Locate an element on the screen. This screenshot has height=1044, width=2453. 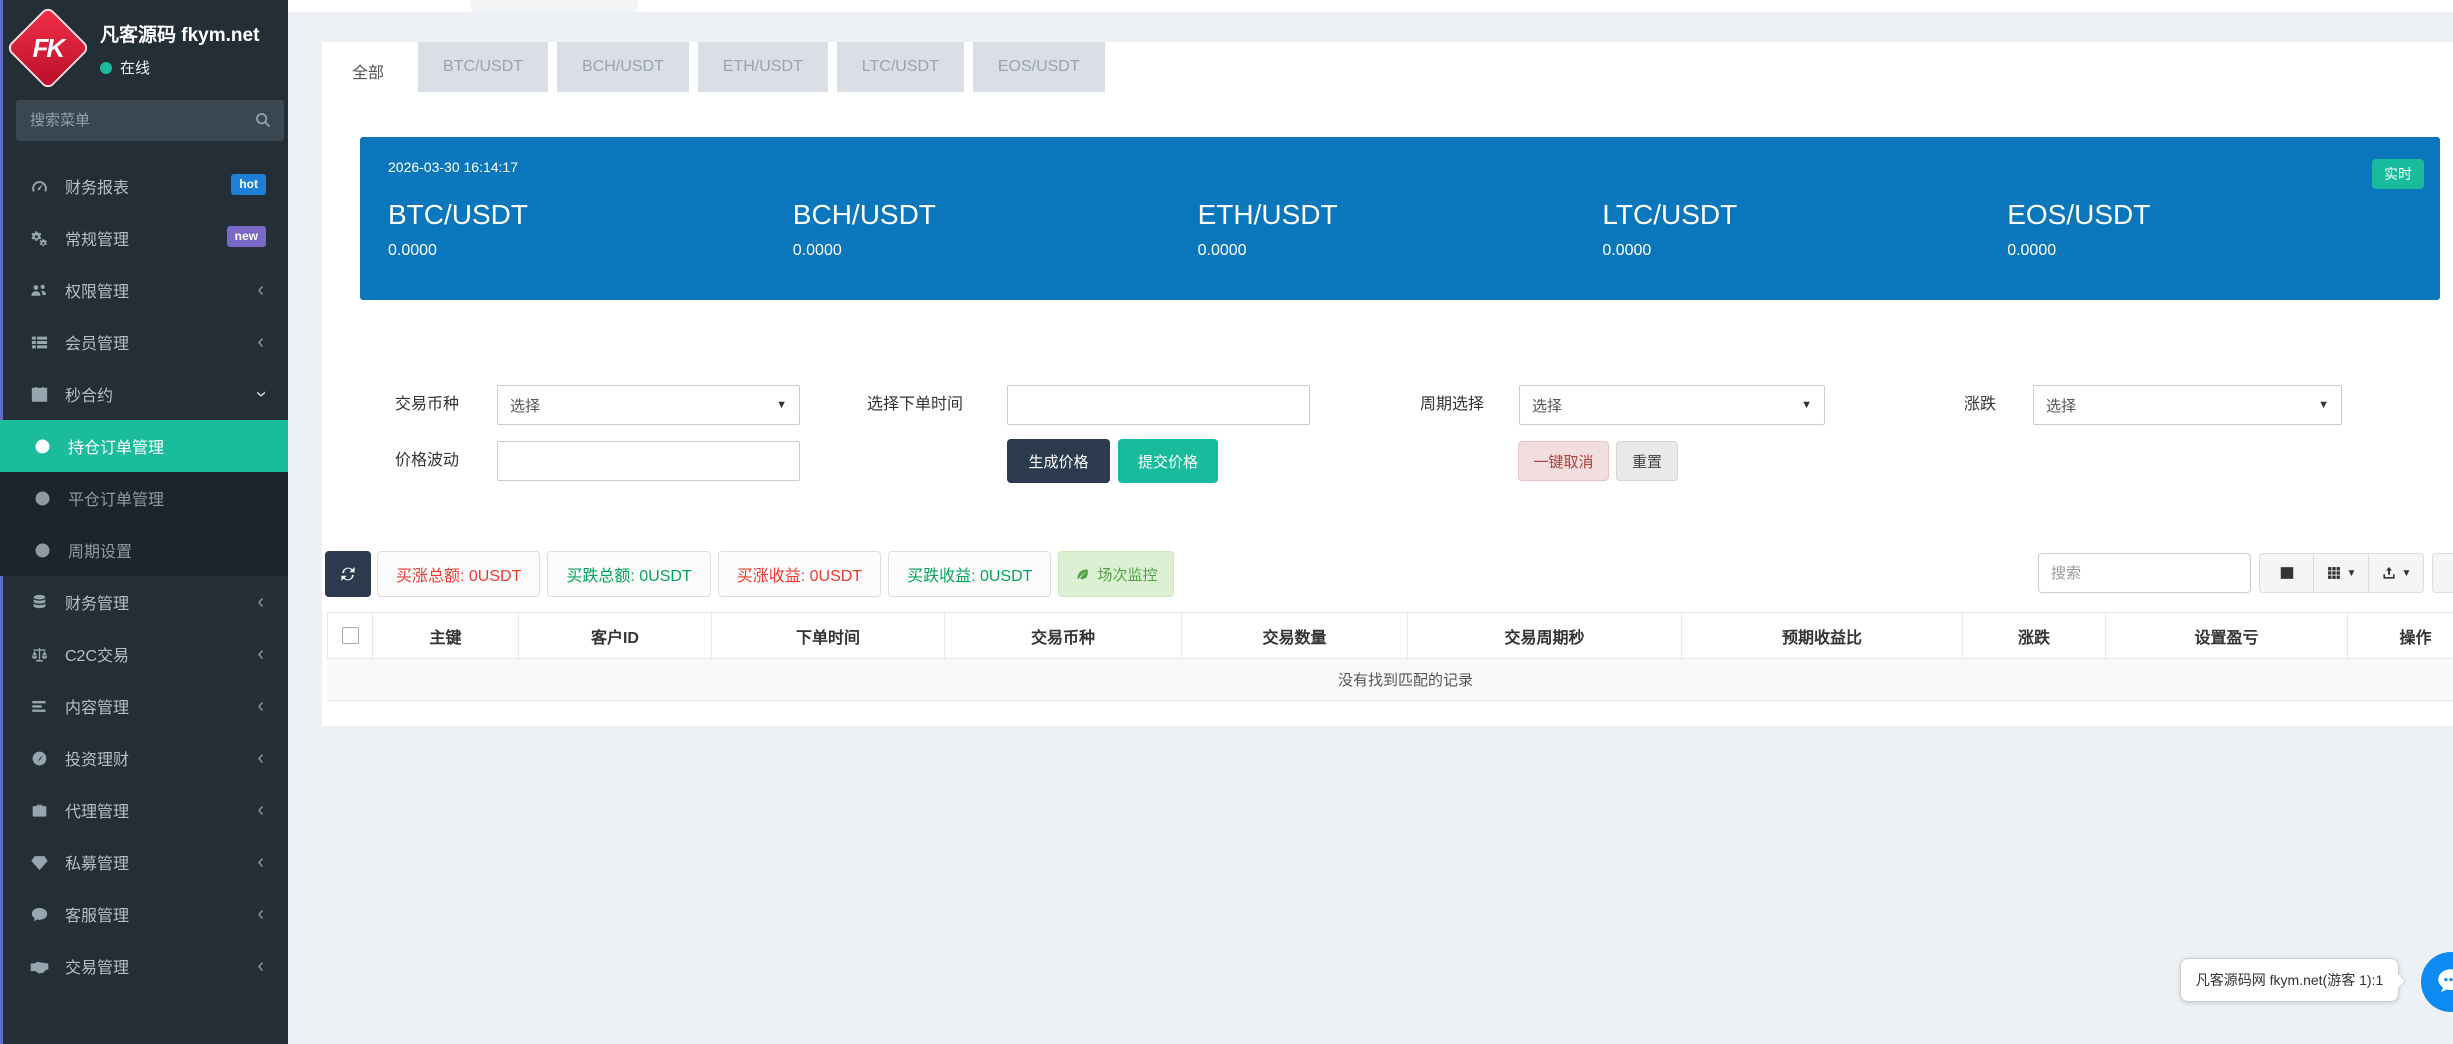
coin-filter-select: 选择 ▼ is located at coordinates (648, 405).